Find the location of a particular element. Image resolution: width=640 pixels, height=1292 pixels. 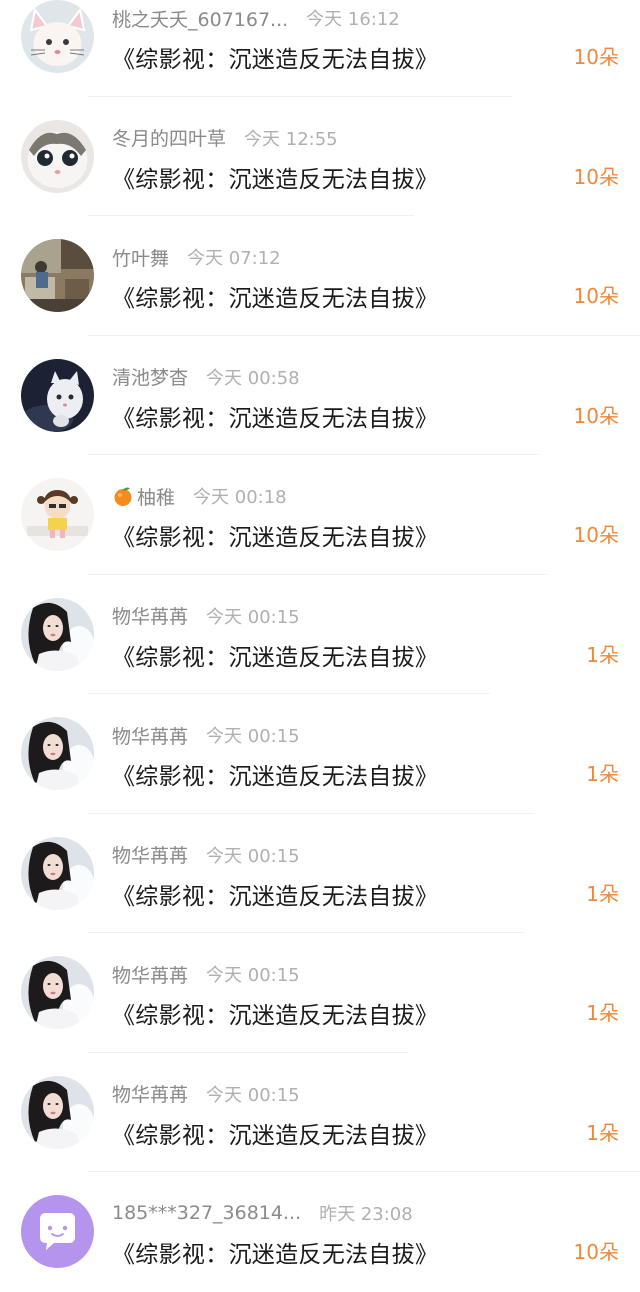

timestamp: 今天 00:58 is located at coordinates (253, 378).